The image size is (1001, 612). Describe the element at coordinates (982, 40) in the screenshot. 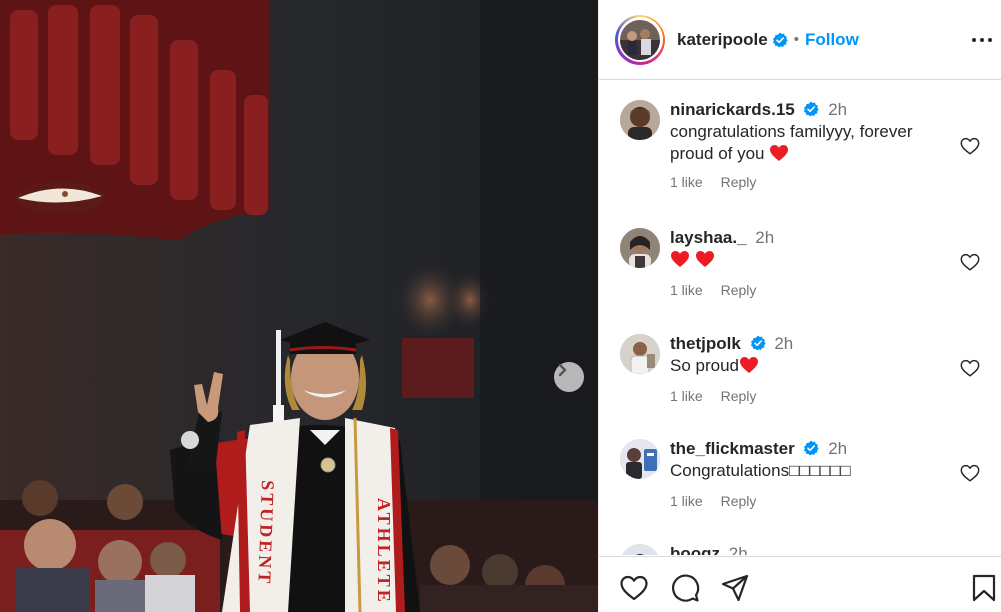

I see `more-options-icon` at that location.